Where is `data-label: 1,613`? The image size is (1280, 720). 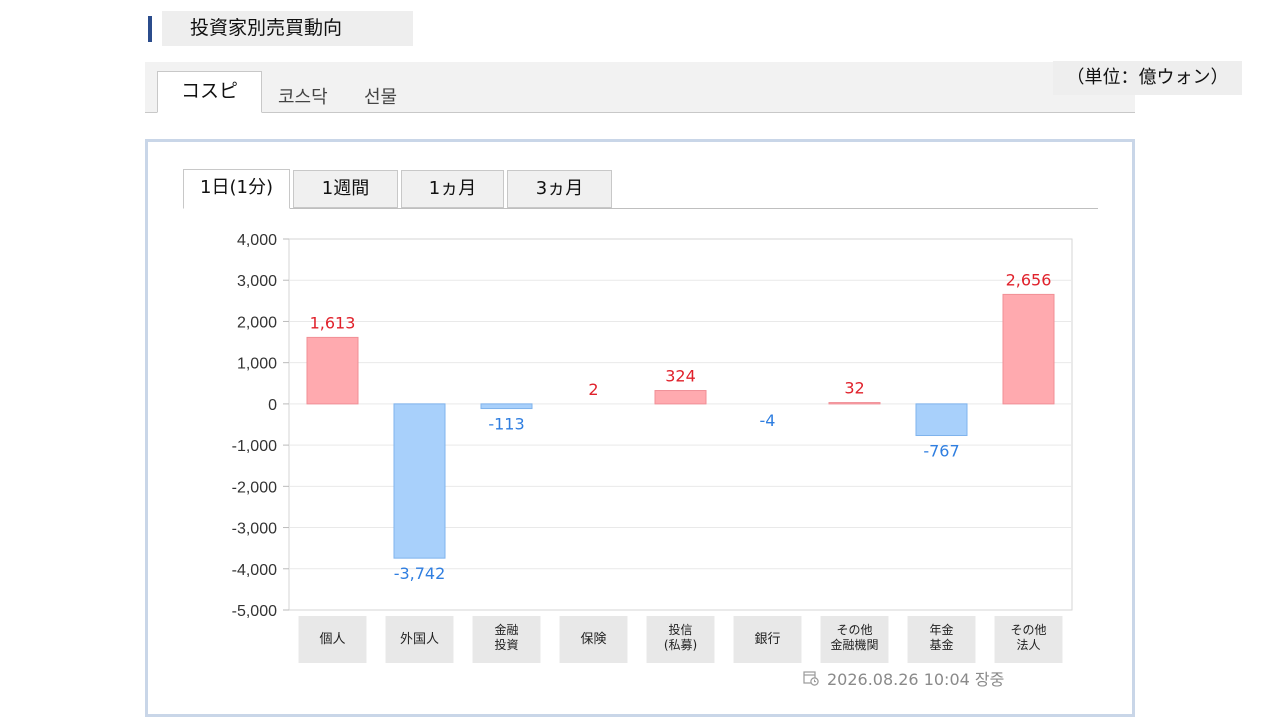 data-label: 1,613 is located at coordinates (333, 322).